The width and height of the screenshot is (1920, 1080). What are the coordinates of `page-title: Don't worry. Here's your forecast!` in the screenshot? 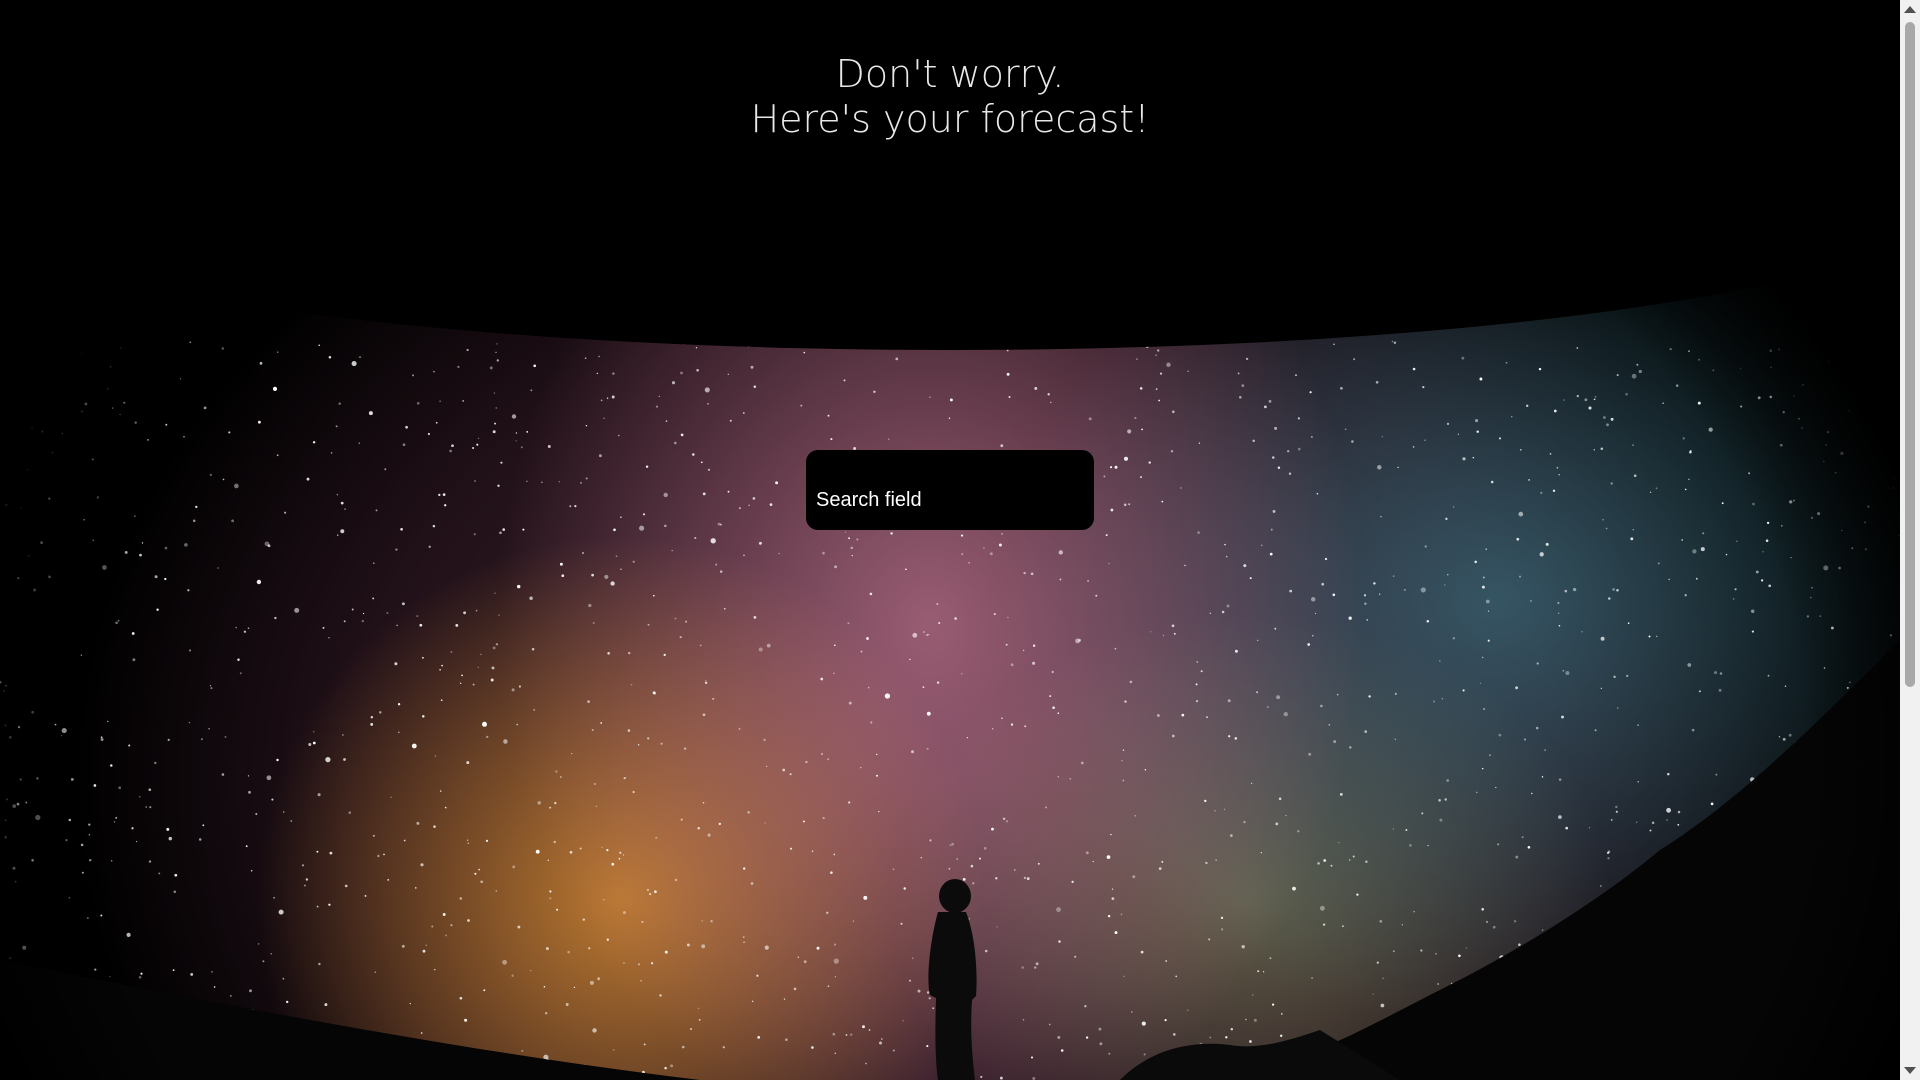 It's located at (950, 97).